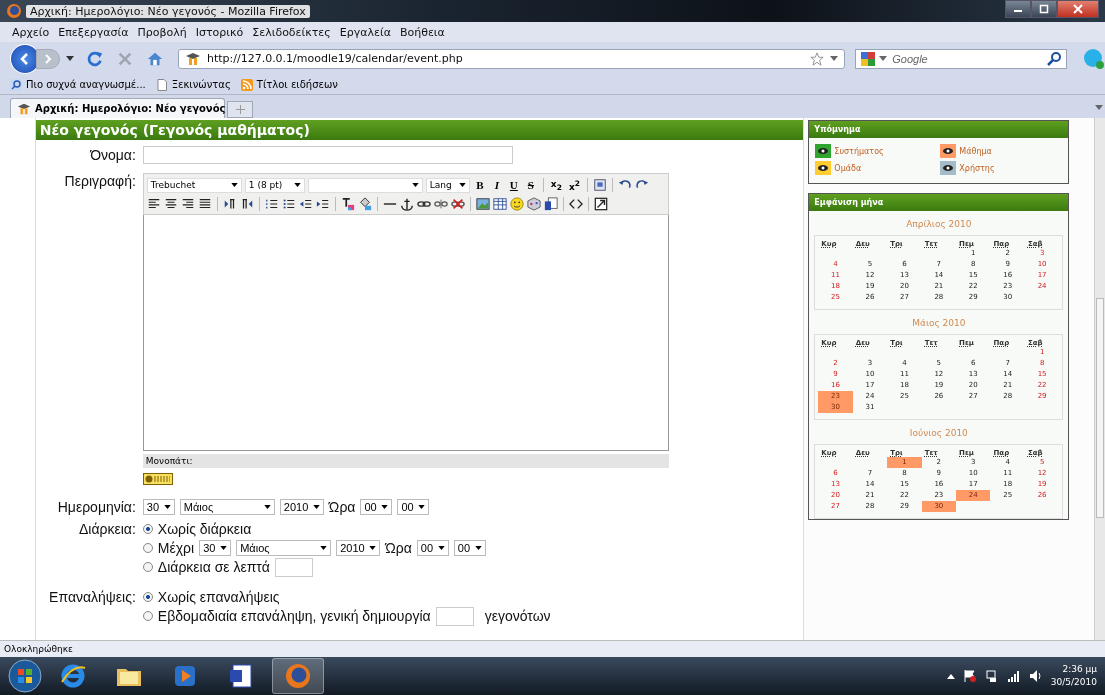  What do you see at coordinates (327, 155) in the screenshot?
I see `name-field` at bounding box center [327, 155].